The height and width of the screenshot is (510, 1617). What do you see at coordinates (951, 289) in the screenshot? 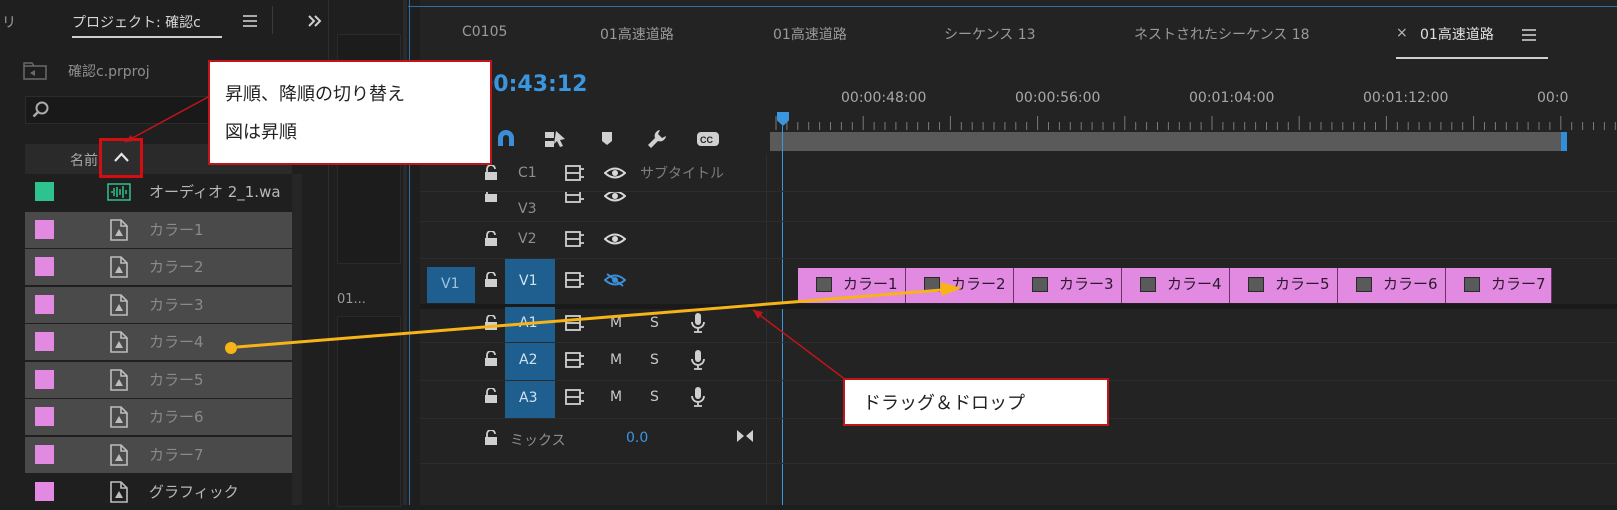
I see `drag-arrowhead` at bounding box center [951, 289].